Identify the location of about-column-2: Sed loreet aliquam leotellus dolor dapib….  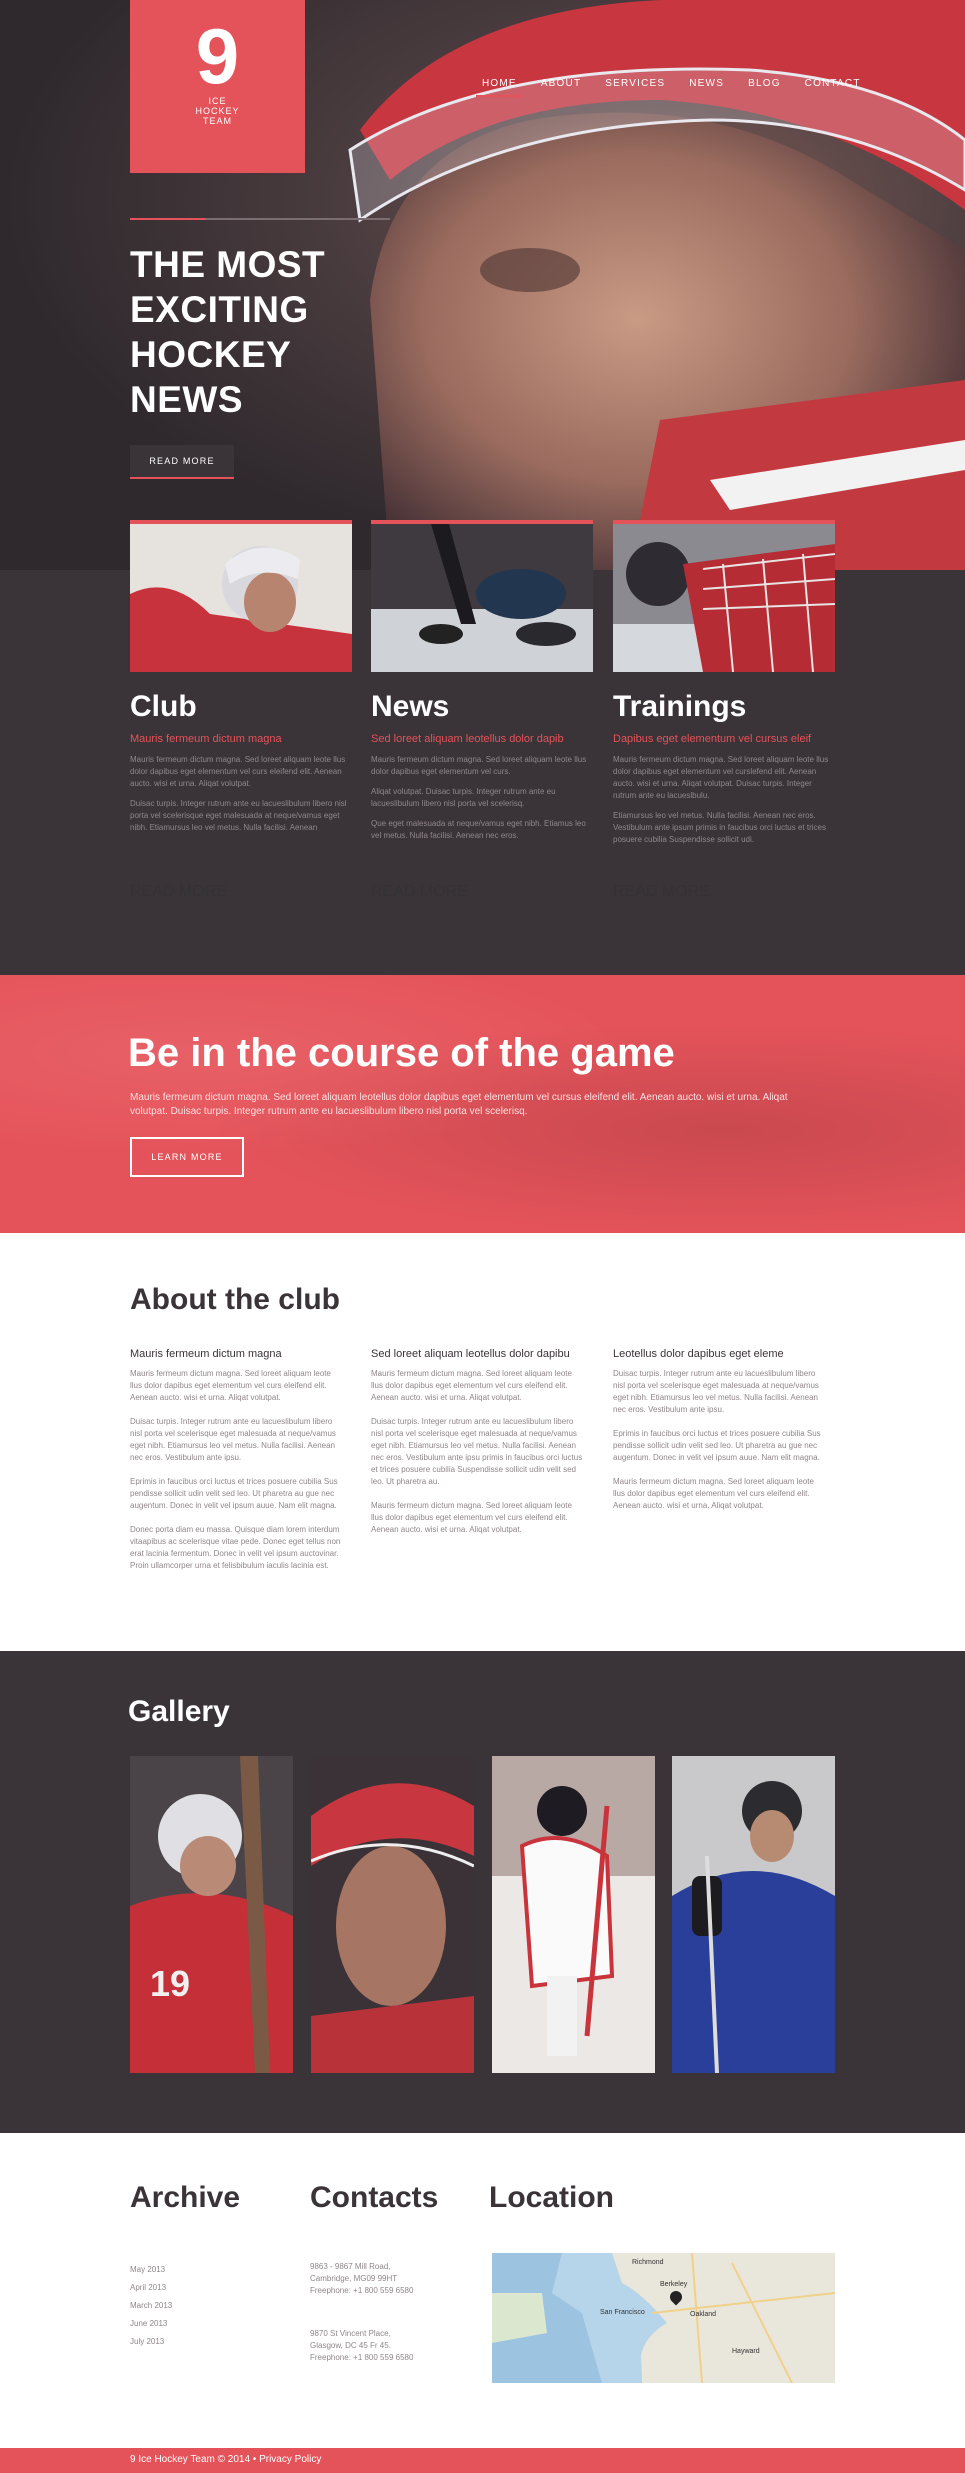
(477, 1448).